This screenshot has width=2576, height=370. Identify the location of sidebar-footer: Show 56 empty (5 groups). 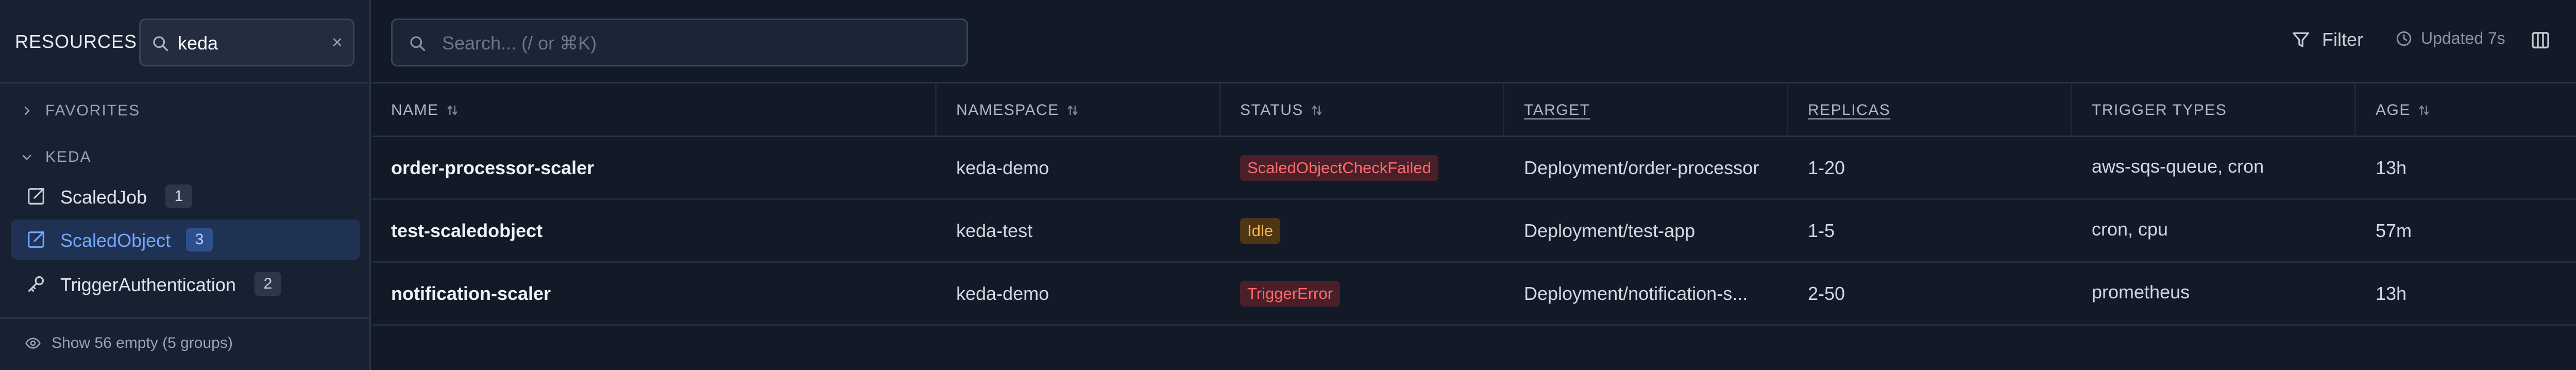
(185, 343).